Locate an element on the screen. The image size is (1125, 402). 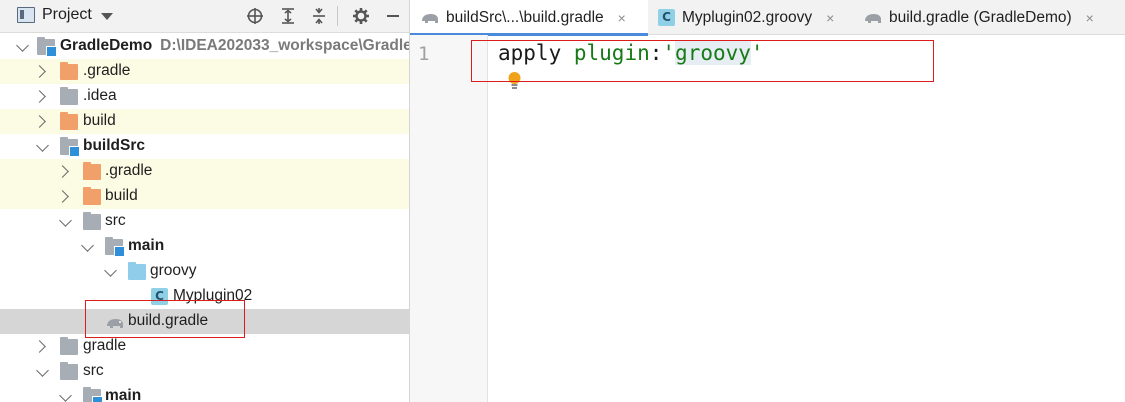
line-number-gutter: 1 is located at coordinates (449, 218).